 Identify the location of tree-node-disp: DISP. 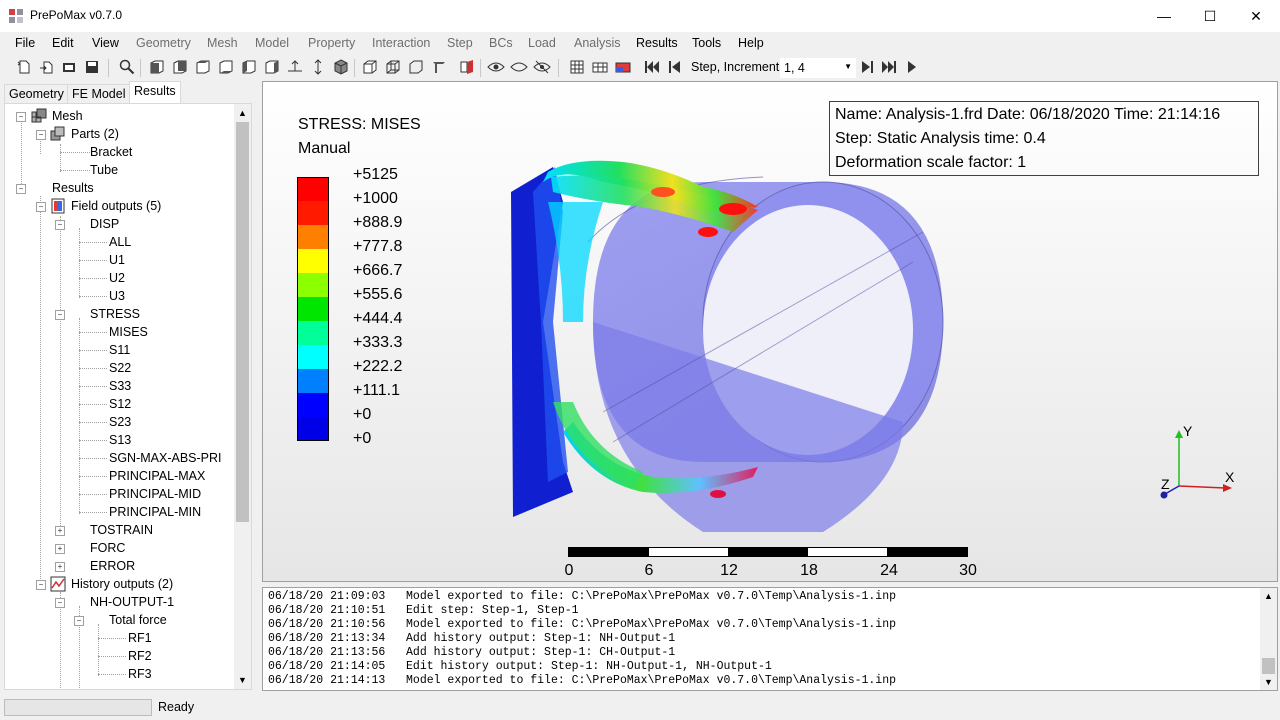
(104, 224).